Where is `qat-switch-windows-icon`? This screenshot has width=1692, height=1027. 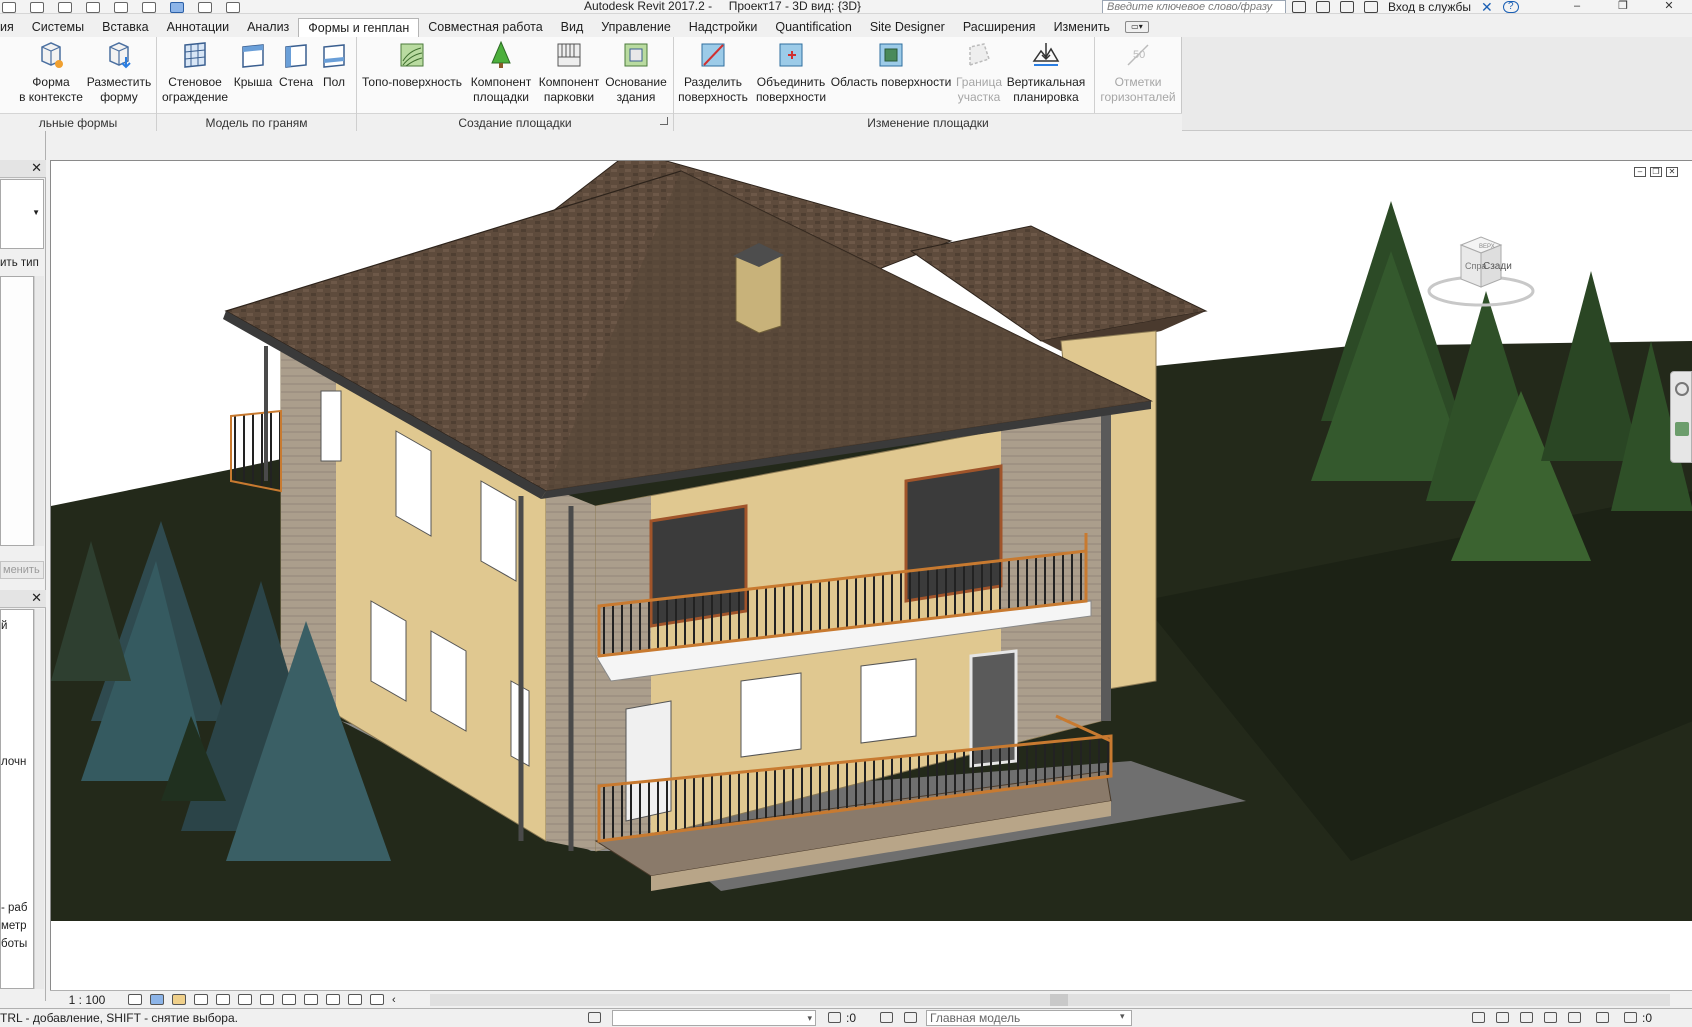 qat-switch-windows-icon is located at coordinates (233, 7).